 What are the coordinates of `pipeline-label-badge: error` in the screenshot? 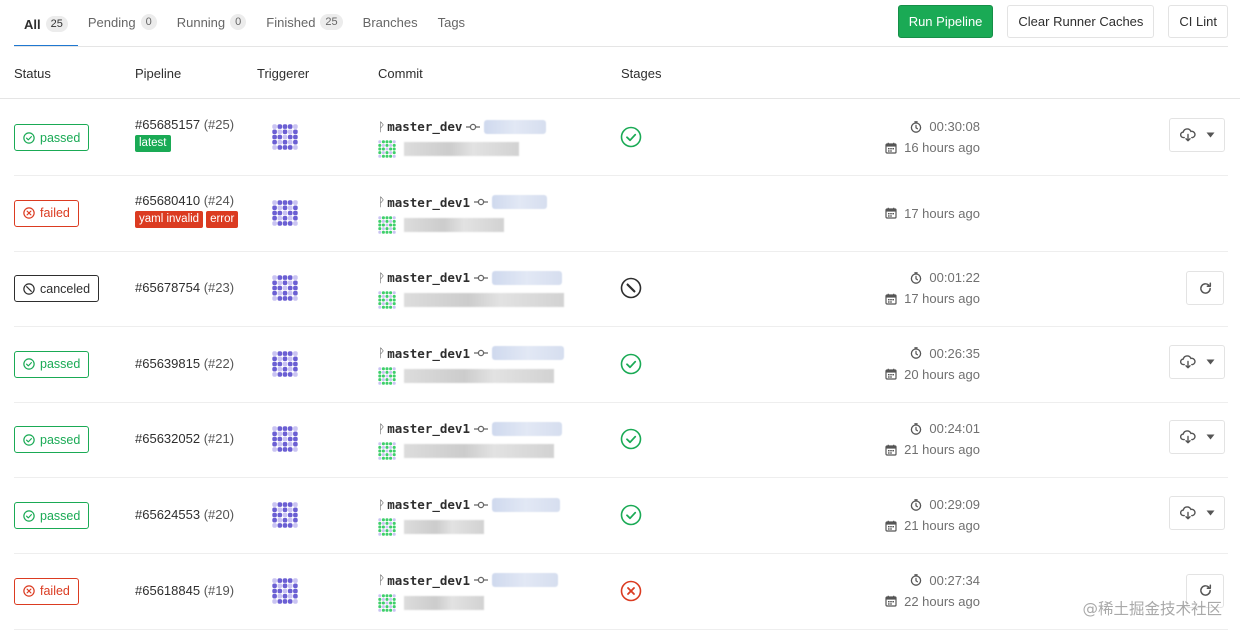 It's located at (222, 219).